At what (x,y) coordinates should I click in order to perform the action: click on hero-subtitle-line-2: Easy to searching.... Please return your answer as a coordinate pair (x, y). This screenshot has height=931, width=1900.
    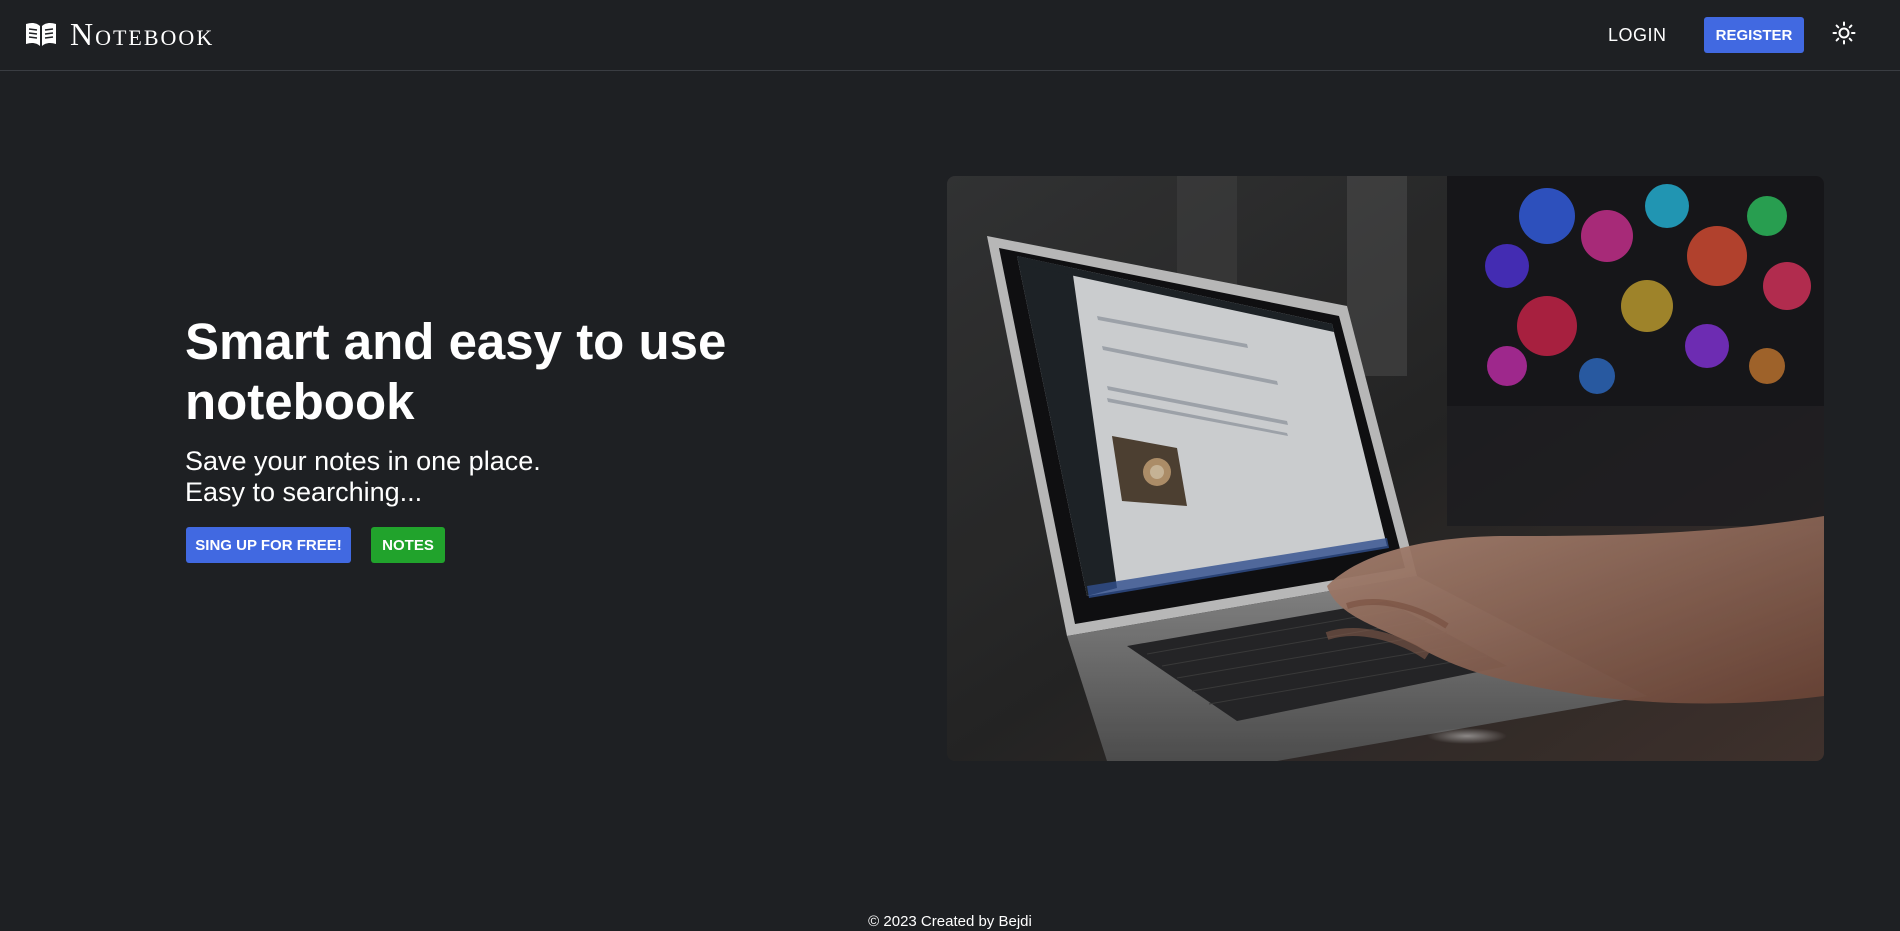
    Looking at the image, I should click on (304, 492).